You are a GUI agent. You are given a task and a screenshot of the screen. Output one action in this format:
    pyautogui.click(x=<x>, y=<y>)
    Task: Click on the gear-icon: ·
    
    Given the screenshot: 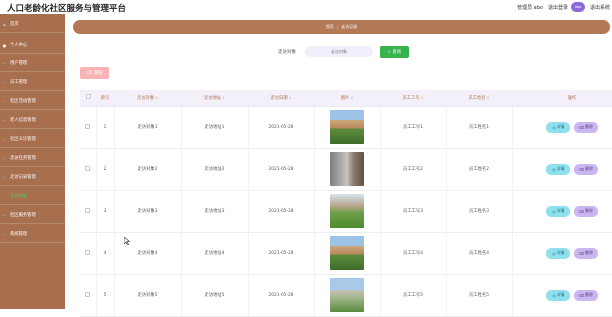 What is the action you would take?
    pyautogui.click(x=4, y=234)
    